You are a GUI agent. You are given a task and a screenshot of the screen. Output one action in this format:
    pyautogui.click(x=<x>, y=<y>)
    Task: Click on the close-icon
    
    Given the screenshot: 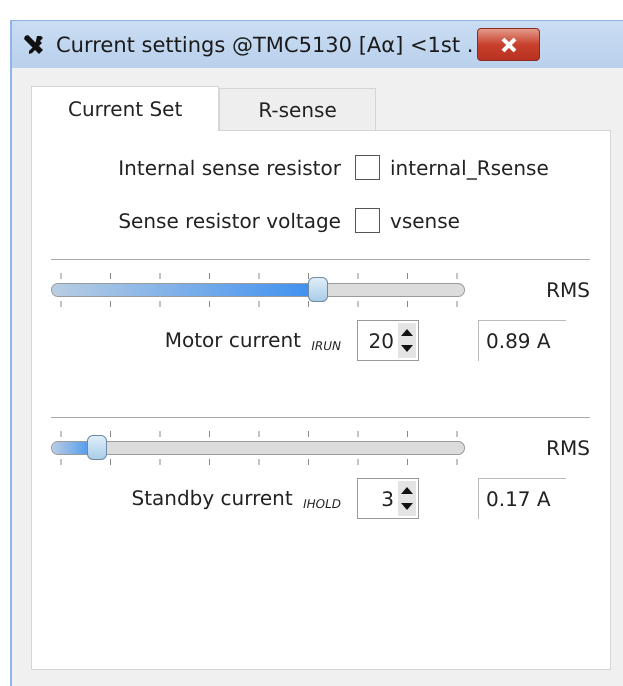 What is the action you would take?
    pyautogui.click(x=509, y=44)
    